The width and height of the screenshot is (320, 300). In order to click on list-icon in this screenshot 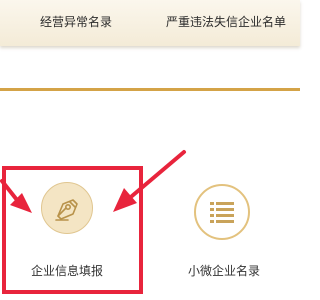, I will do `click(222, 212)`.